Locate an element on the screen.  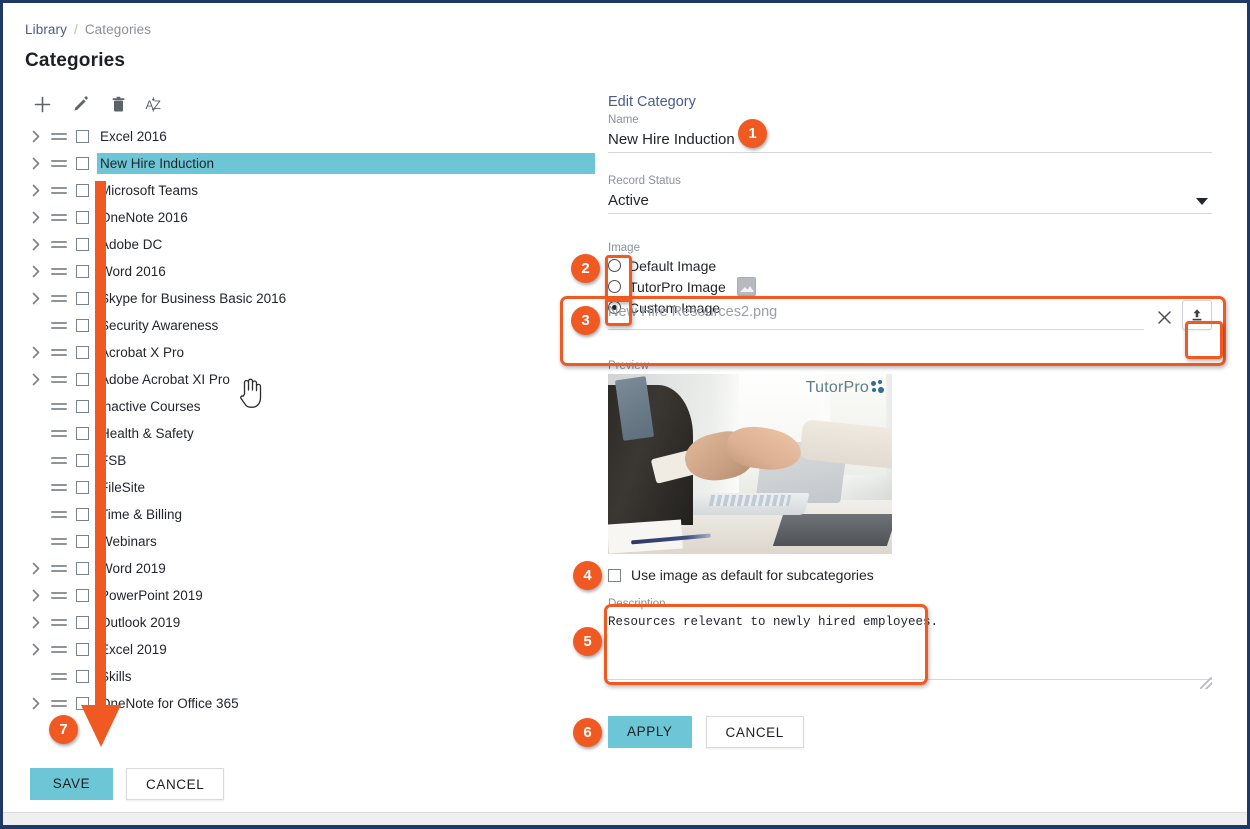
tree-row: FSB is located at coordinates (299, 460).